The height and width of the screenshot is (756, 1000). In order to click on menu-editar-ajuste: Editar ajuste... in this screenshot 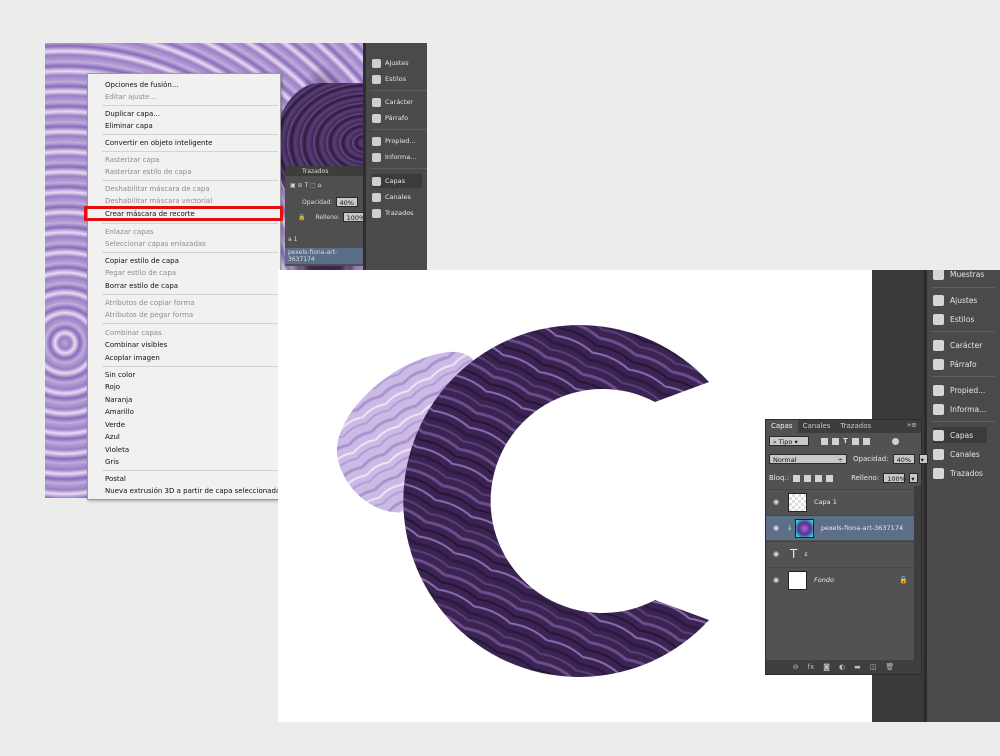, I will do `click(130, 97)`.